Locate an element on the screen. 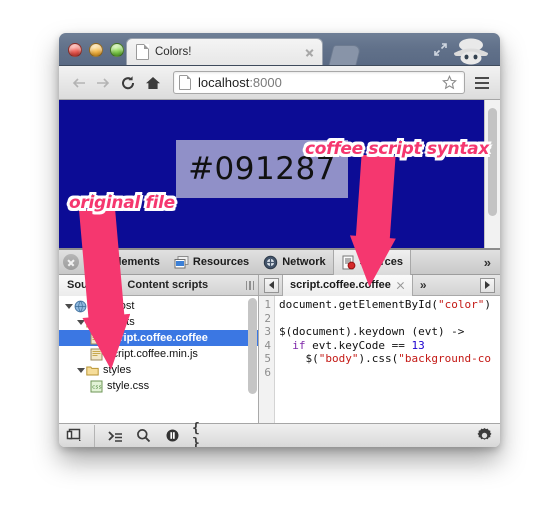  editor-tabs-overflow: » is located at coordinates (423, 285).